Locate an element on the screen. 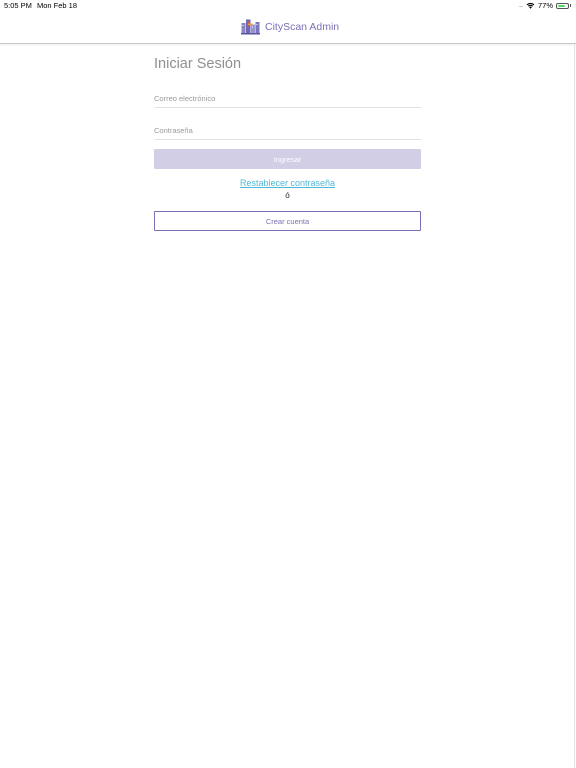 This screenshot has width=576, height=768. email-field is located at coordinates (287, 99).